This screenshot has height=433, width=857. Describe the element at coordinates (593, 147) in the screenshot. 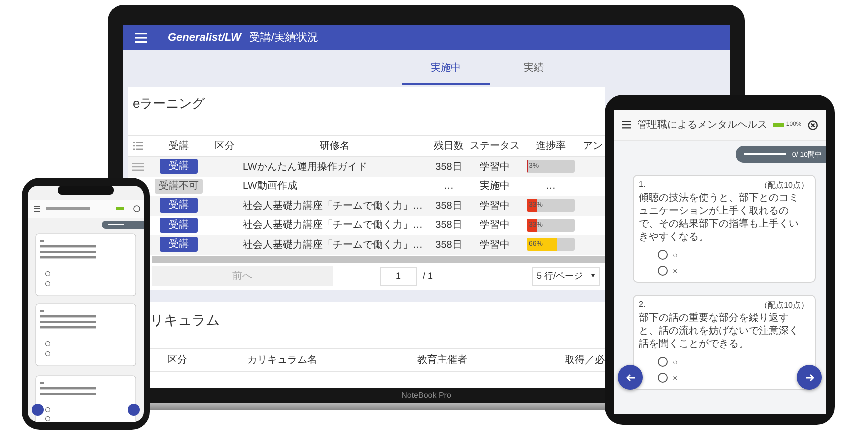

I see `column-header: アン` at that location.